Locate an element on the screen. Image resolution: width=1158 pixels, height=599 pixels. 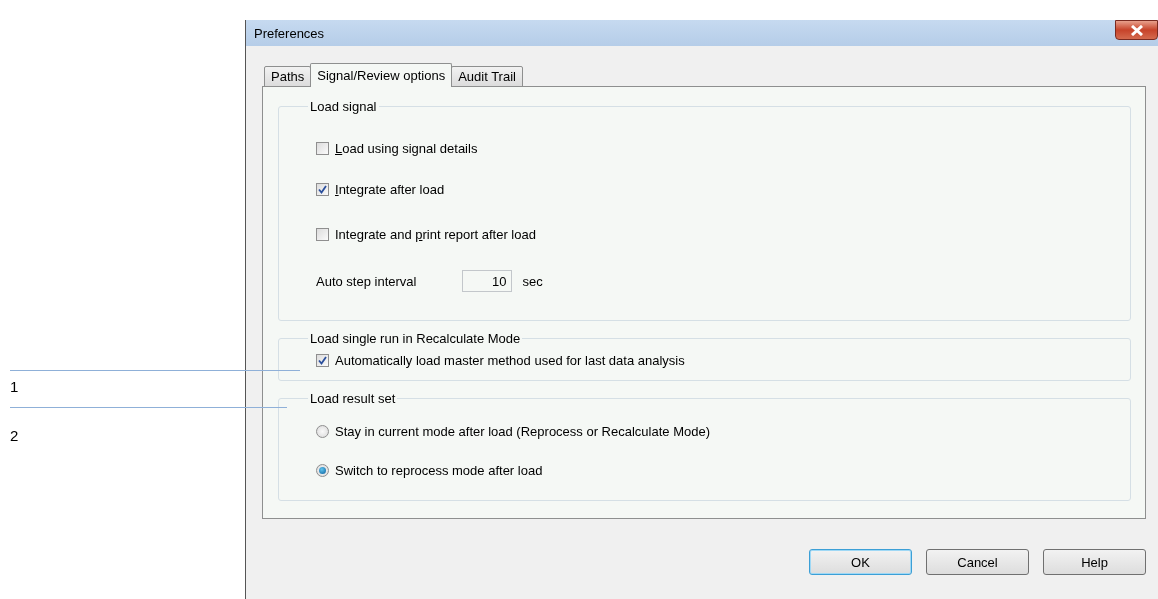
group-title: Load result set is located at coordinates (353, 398).